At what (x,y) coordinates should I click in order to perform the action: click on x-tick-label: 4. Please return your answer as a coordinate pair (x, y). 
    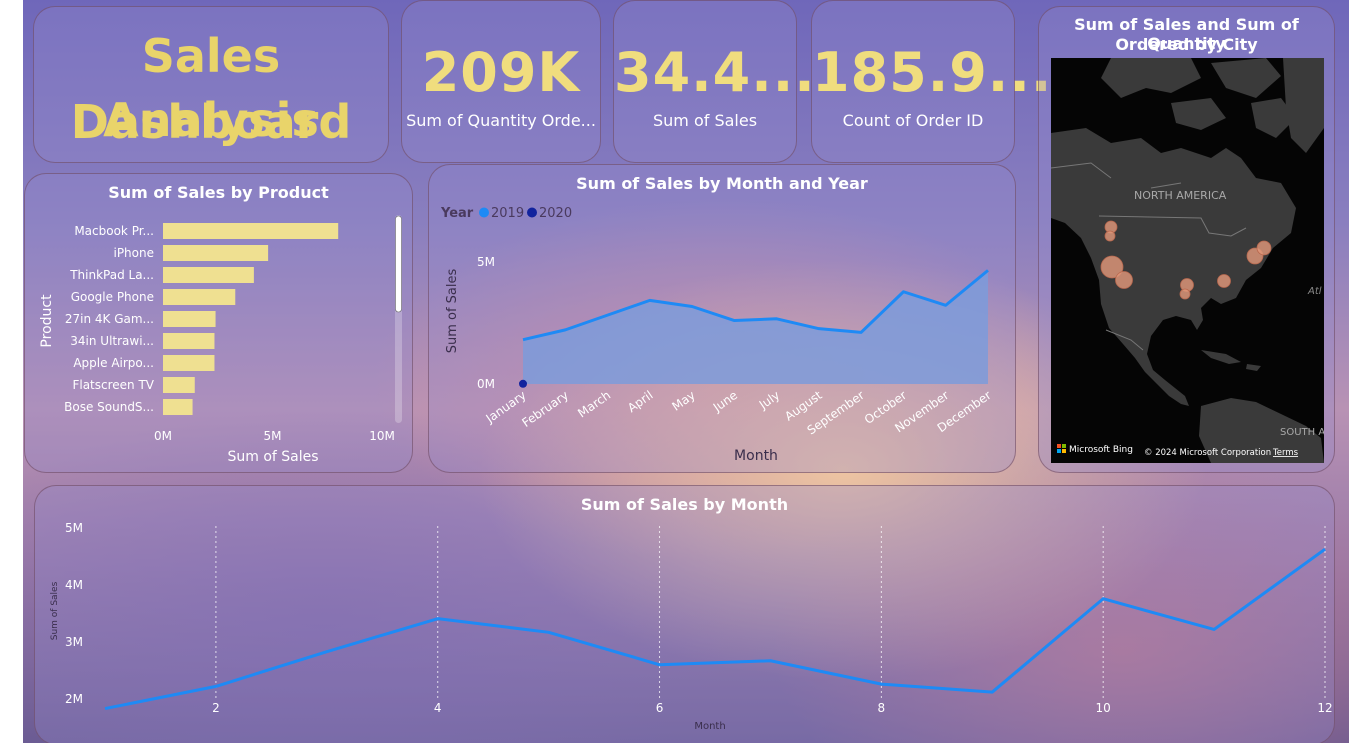
    Looking at the image, I should click on (438, 708).